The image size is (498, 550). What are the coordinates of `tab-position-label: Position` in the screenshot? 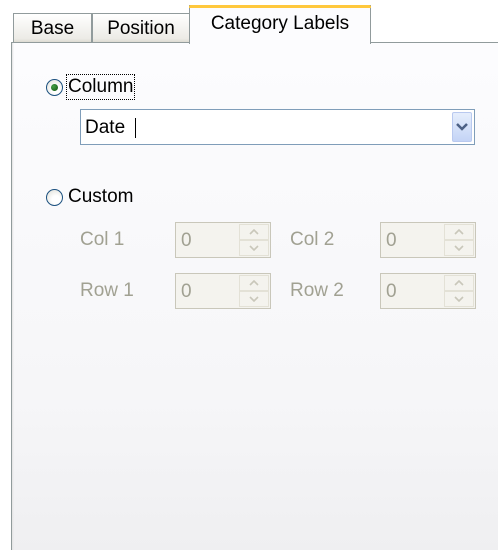 It's located at (141, 28).